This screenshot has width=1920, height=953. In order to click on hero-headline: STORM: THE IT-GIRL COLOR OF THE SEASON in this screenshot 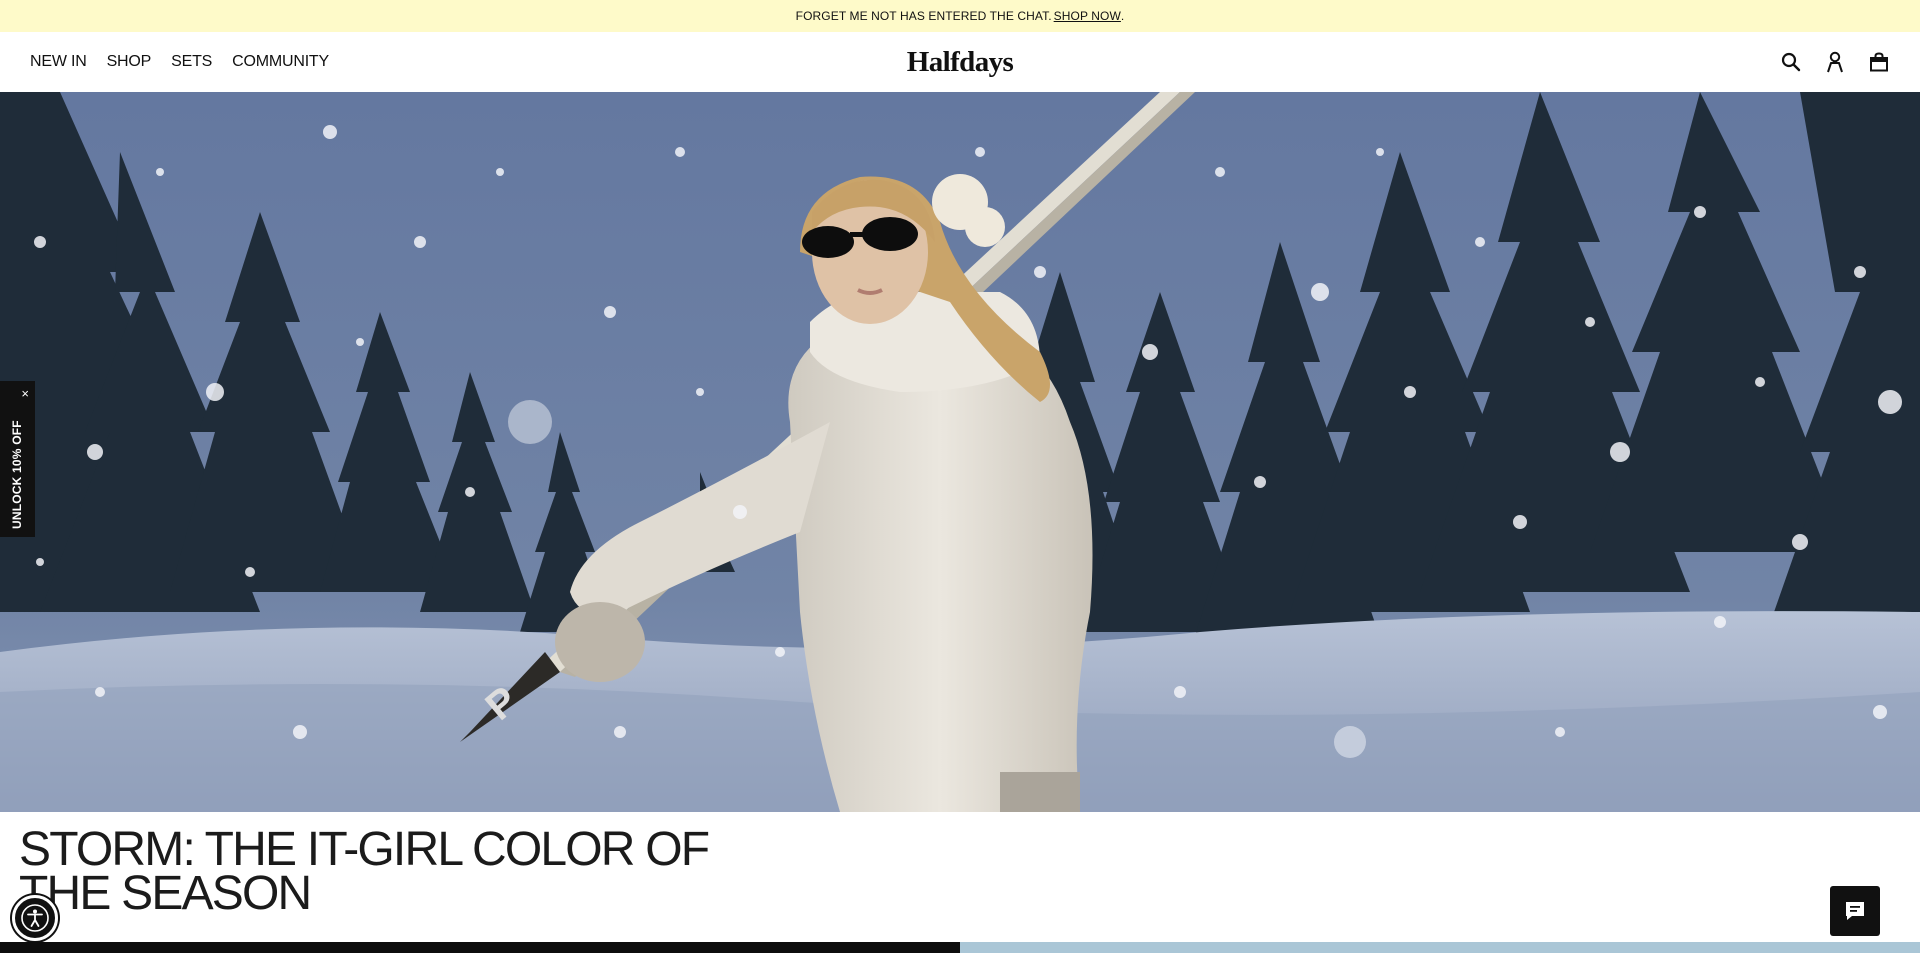, I will do `click(364, 871)`.